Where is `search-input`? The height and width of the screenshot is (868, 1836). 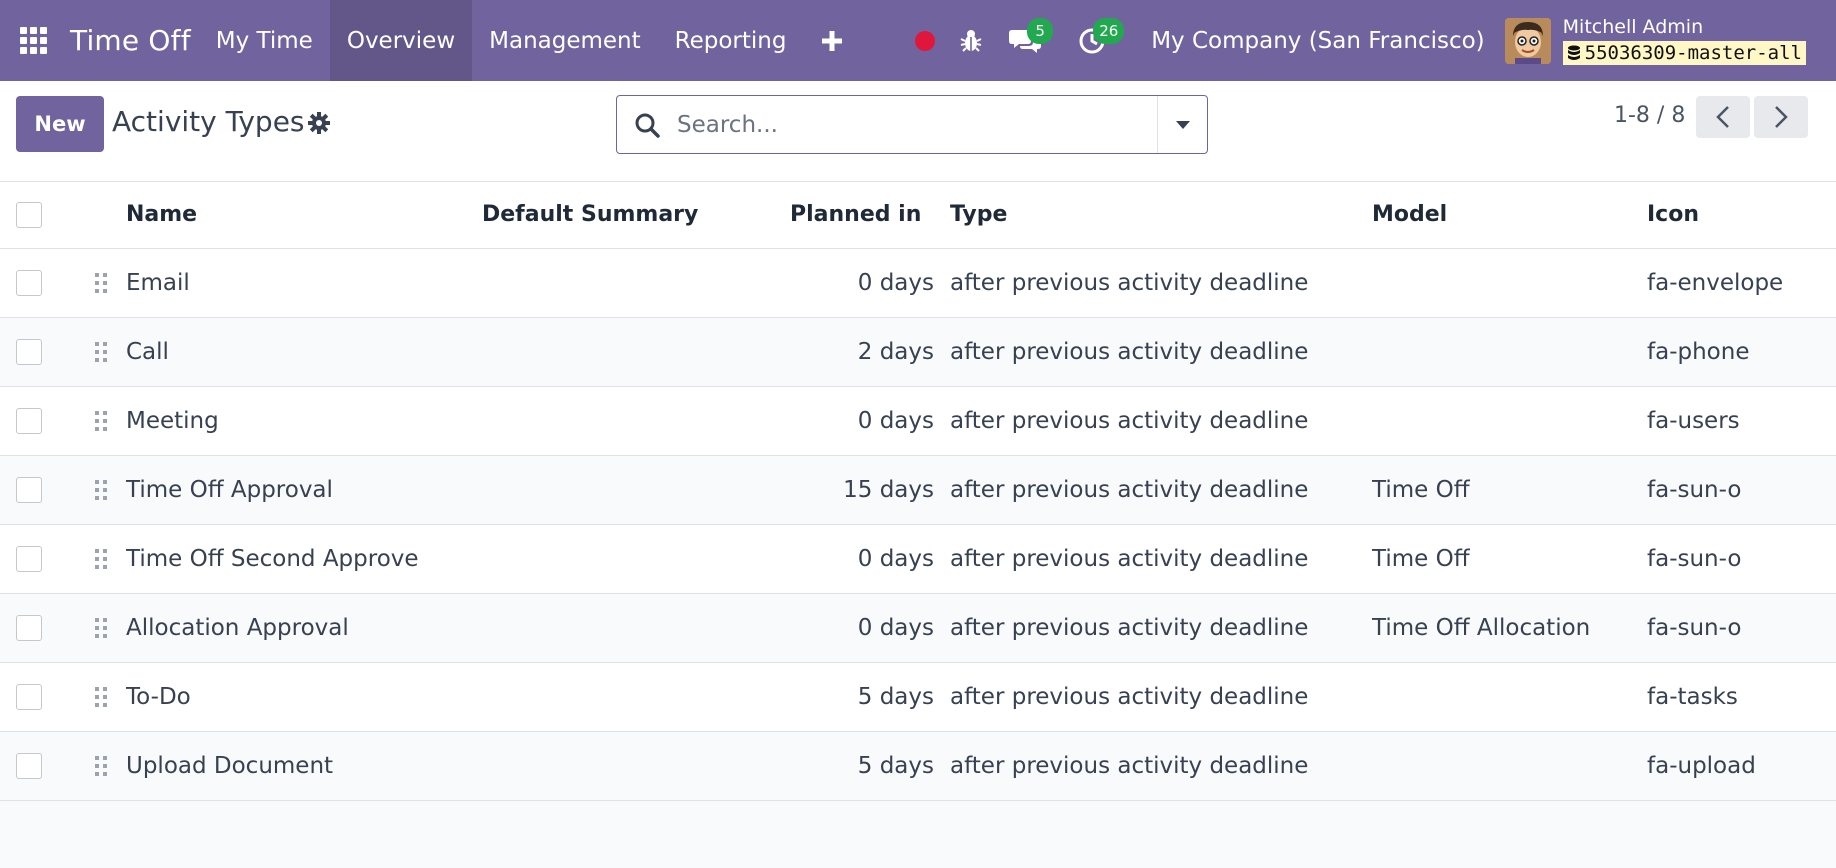
search-input is located at coordinates (917, 124).